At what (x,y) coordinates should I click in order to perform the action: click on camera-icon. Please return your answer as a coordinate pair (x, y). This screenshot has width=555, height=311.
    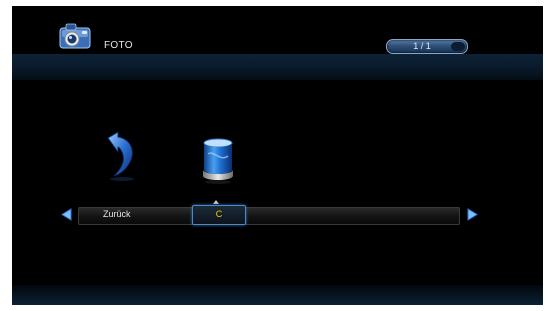
    Looking at the image, I should click on (75, 37).